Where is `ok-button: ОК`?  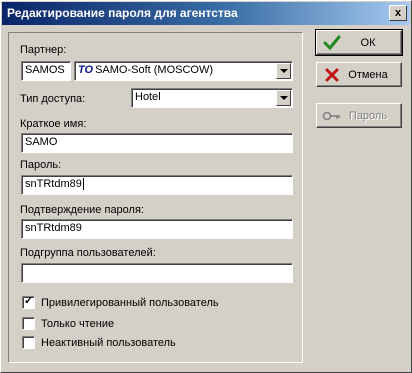 ok-button: ОК is located at coordinates (359, 42).